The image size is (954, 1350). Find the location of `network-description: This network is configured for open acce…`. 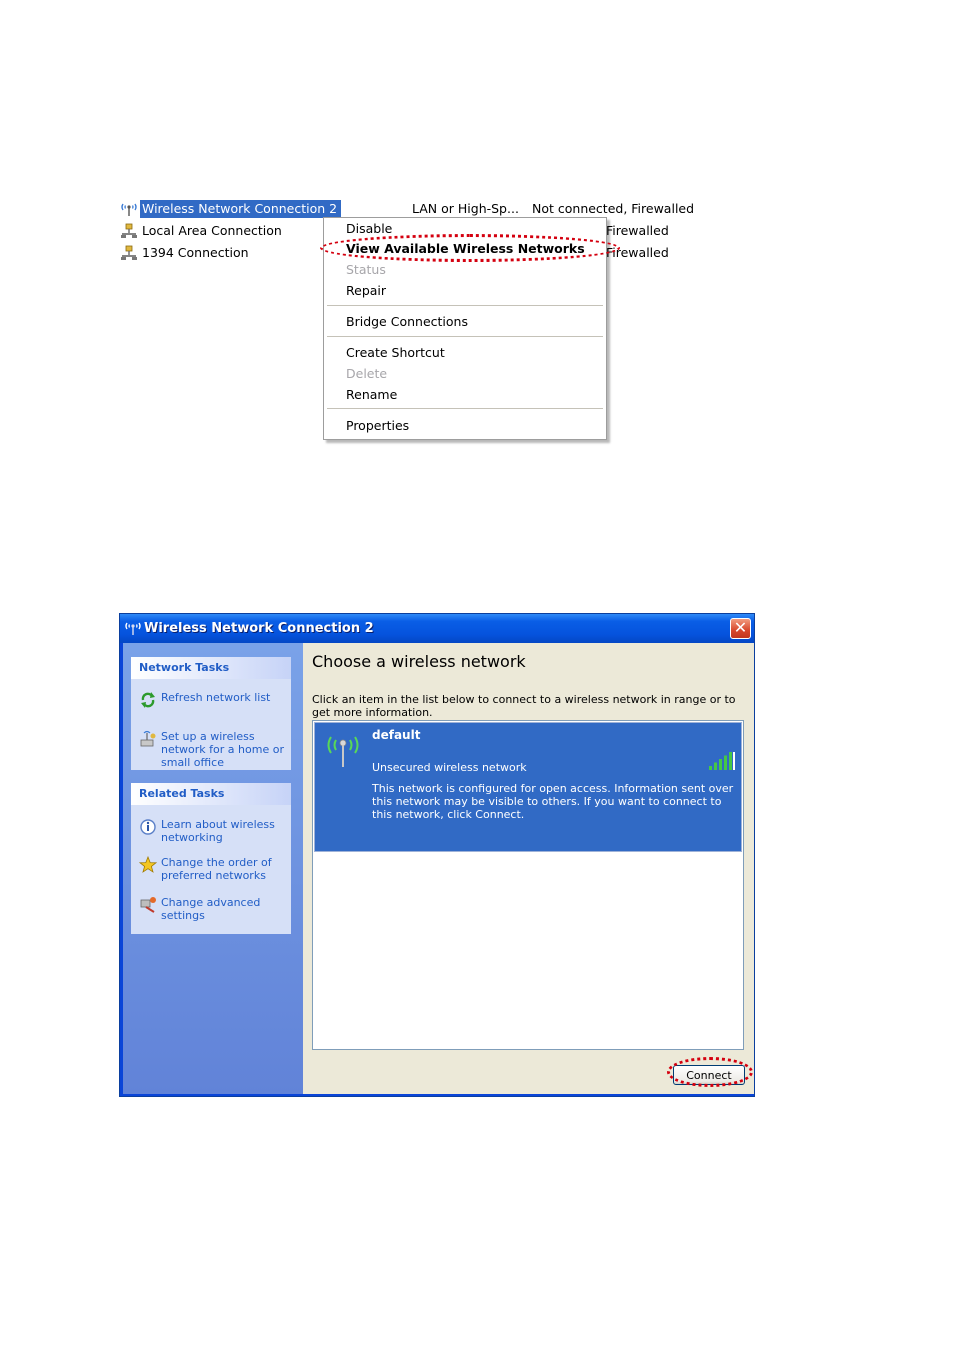

network-description: This network is configured for open acce… is located at coordinates (553, 801).